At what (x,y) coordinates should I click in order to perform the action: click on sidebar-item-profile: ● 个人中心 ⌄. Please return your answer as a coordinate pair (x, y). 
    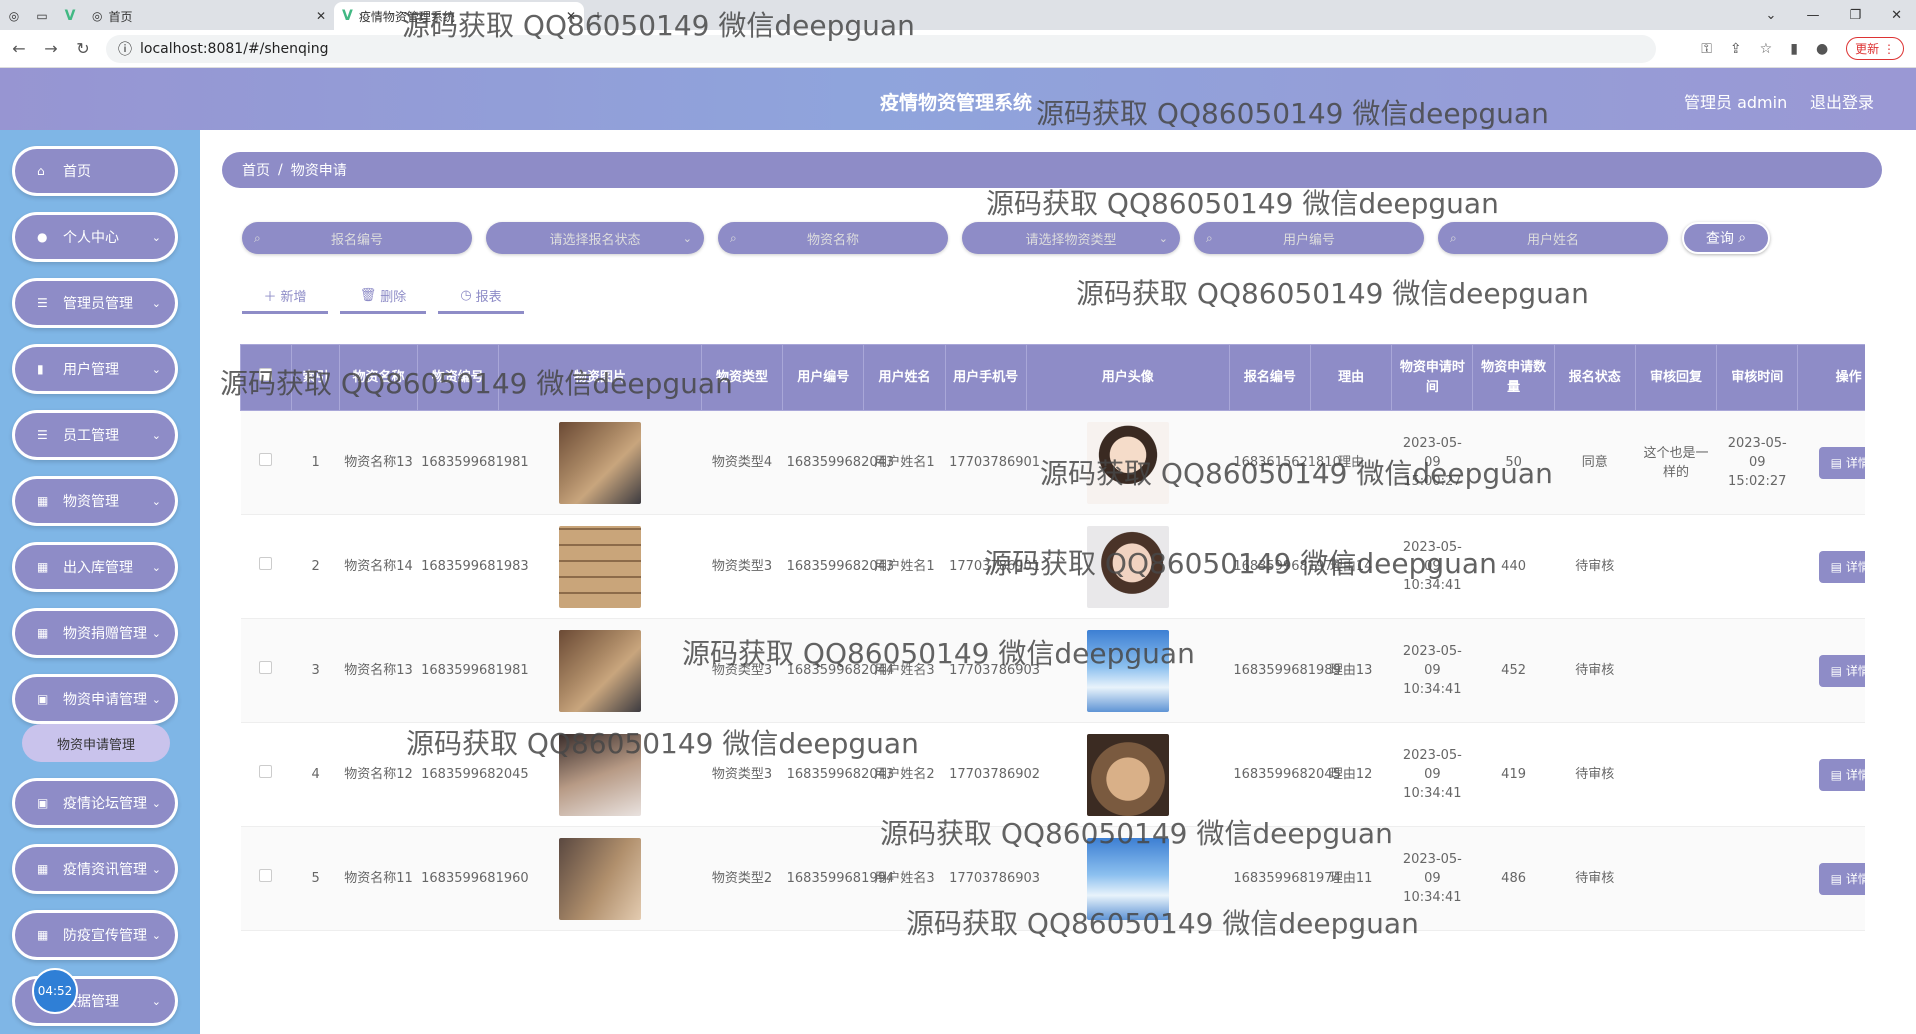
    Looking at the image, I should click on (95, 237).